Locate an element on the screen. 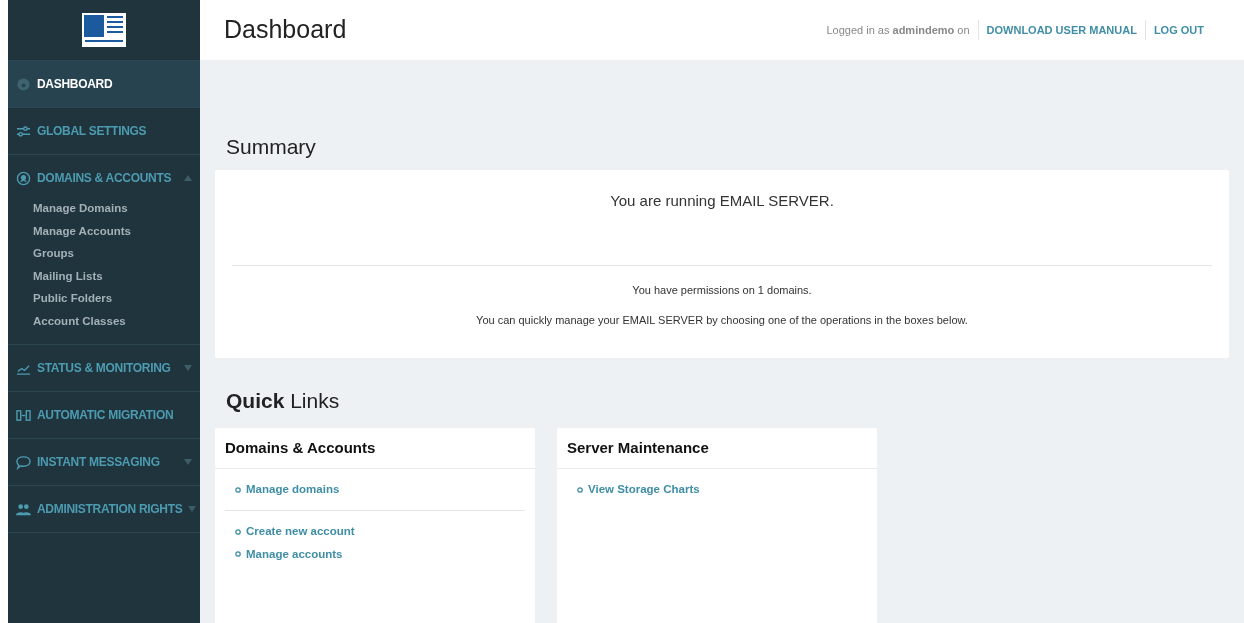 The height and width of the screenshot is (623, 1244). sidebar-item: INSTANT MESSAGING is located at coordinates (104, 462).